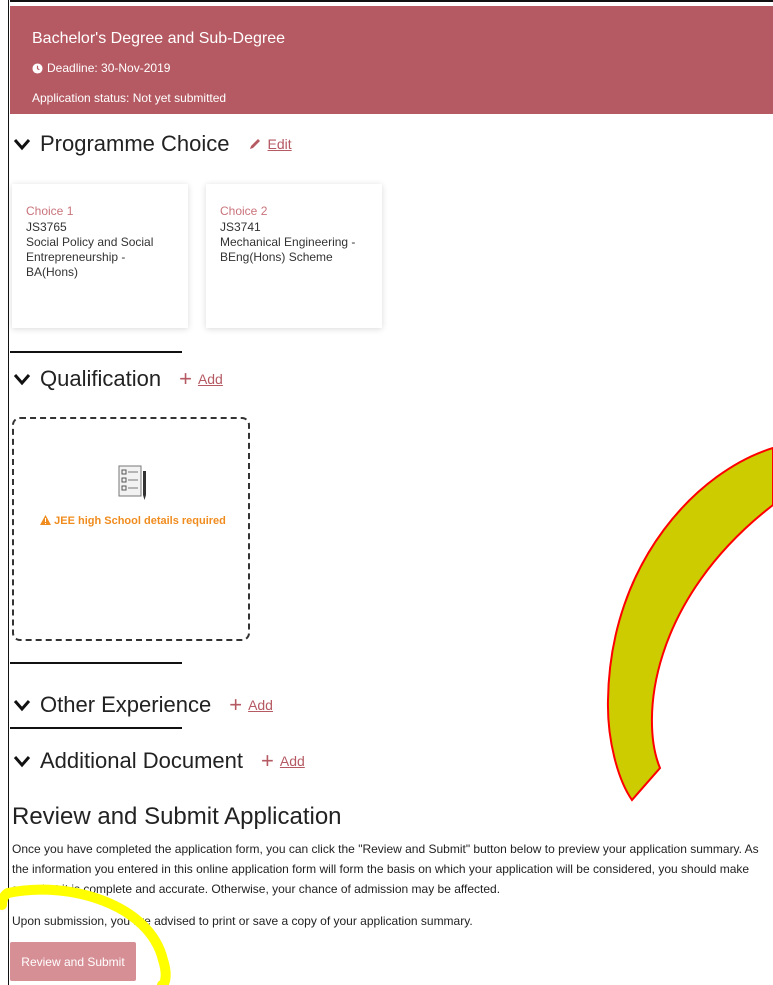 The height and width of the screenshot is (985, 773). I want to click on clock-icon, so click(37, 68).